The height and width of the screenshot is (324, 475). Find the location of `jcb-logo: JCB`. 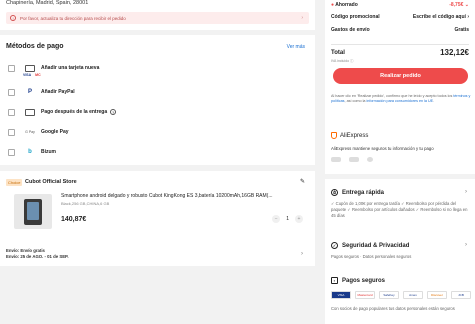

jcb-logo: JCB is located at coordinates (461, 295).